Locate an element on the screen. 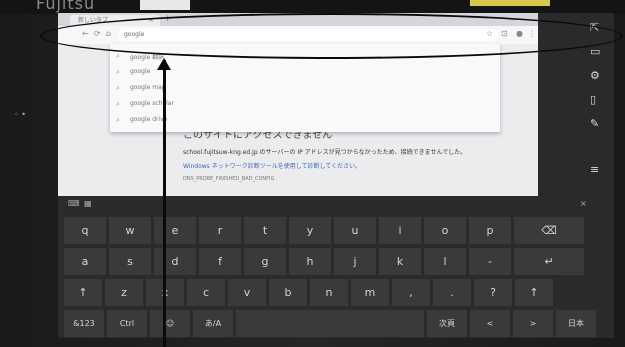 This screenshot has height=347, width=625. close-icon: × is located at coordinates (583, 203).